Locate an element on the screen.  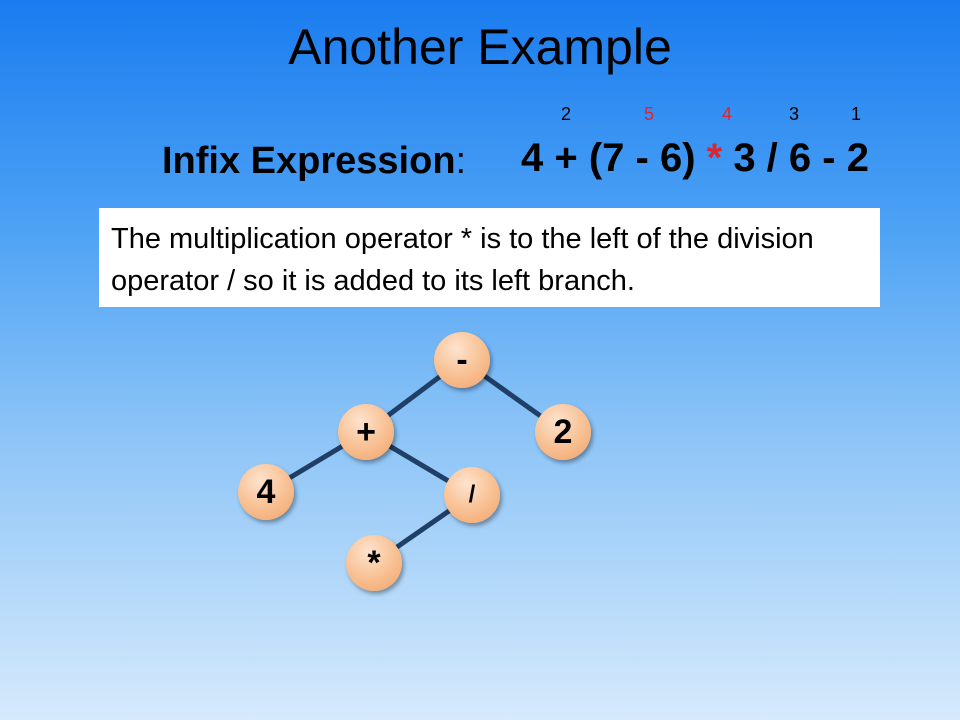
tree-node-plus: + is located at coordinates (366, 432).